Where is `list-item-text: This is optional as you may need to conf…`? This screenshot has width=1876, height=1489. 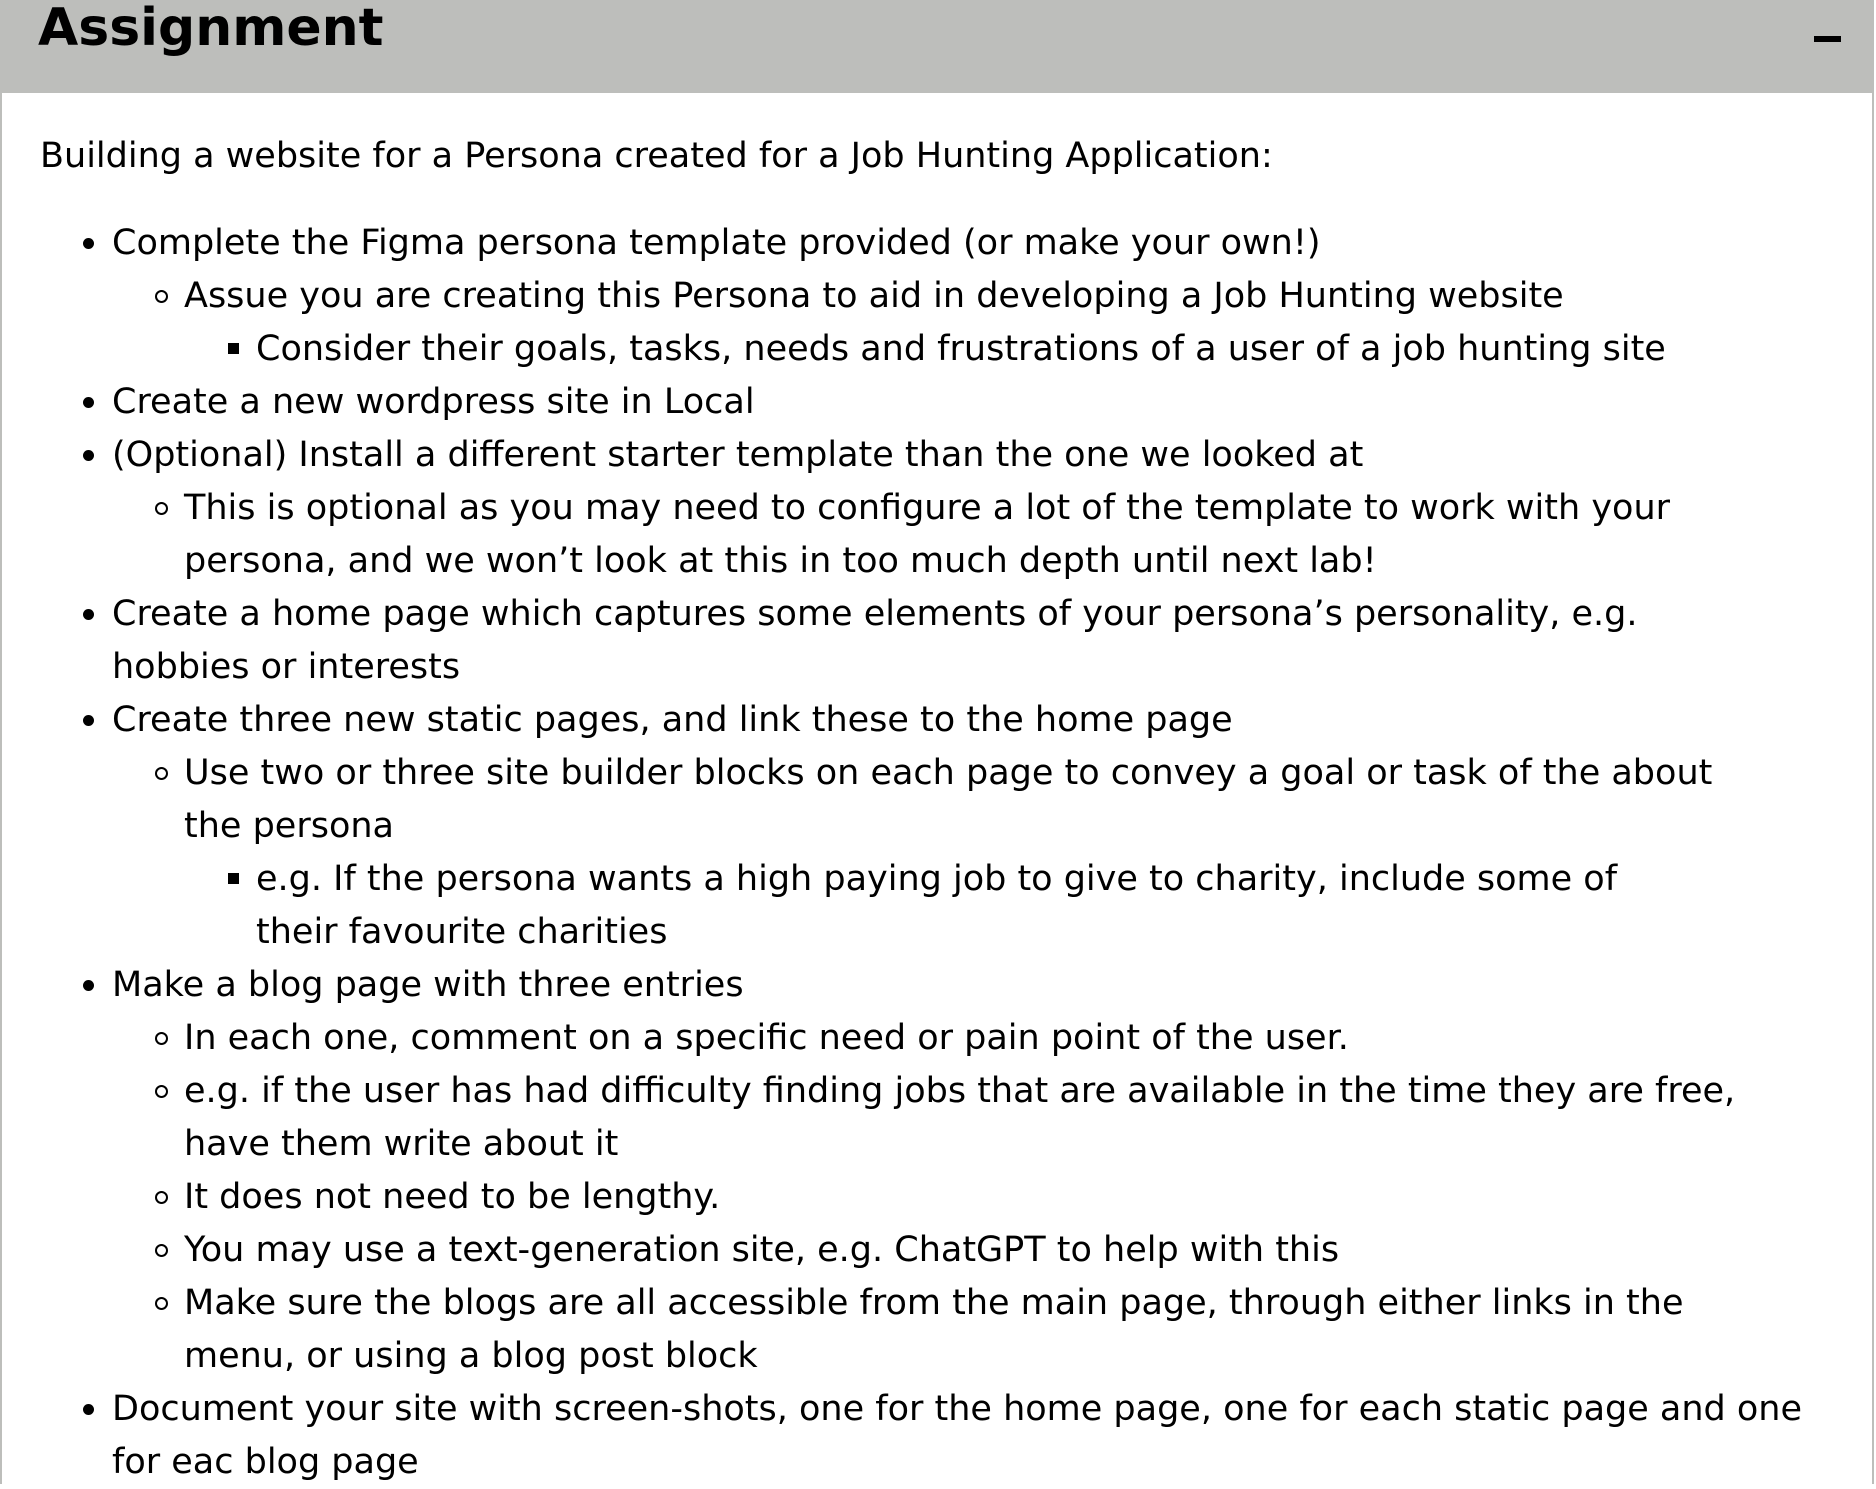
list-item-text: This is optional as you may need to conf… is located at coordinates (927, 534).